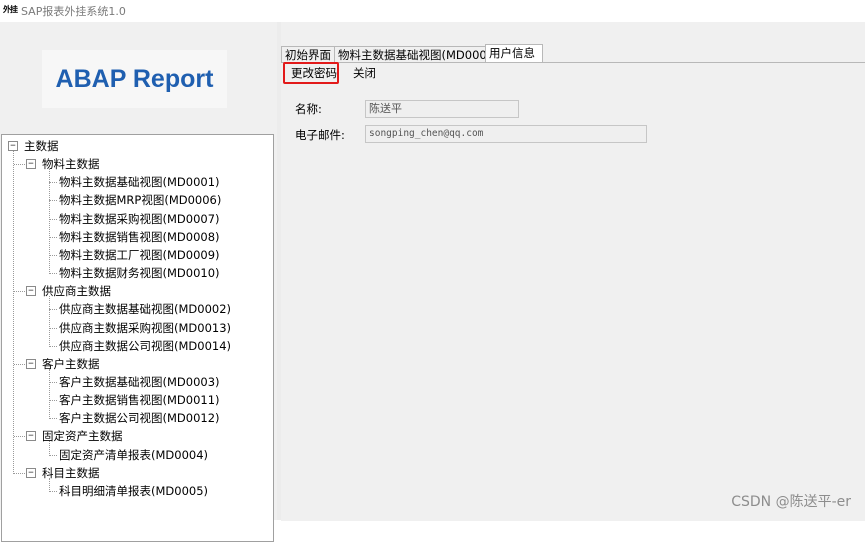 The width and height of the screenshot is (865, 542). I want to click on name-field: 陈送平, so click(442, 109).